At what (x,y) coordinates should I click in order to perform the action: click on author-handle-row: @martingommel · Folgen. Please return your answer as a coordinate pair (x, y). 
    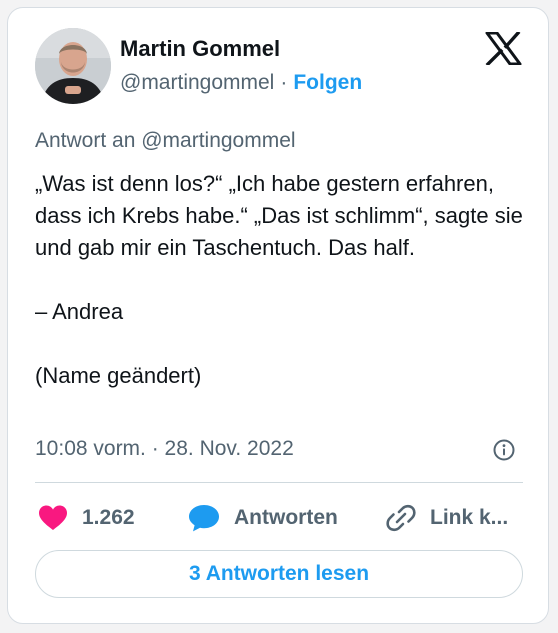
    Looking at the image, I should click on (241, 83).